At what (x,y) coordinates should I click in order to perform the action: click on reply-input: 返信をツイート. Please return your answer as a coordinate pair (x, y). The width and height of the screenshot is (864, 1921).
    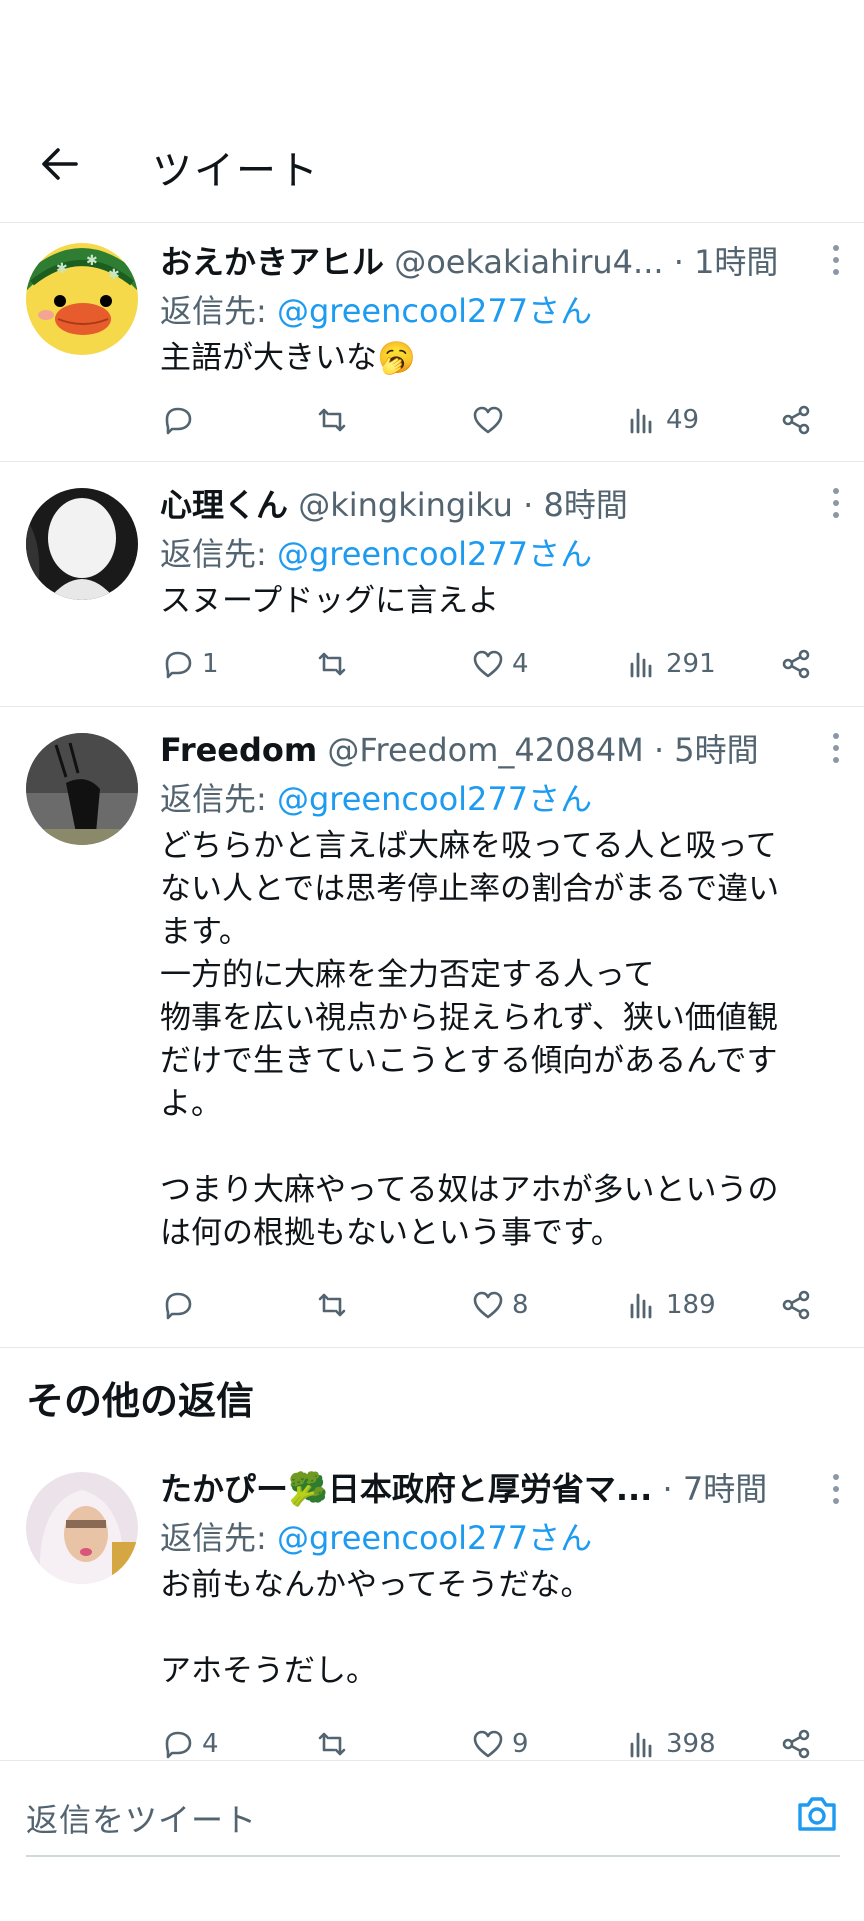
    Looking at the image, I should click on (141, 1818).